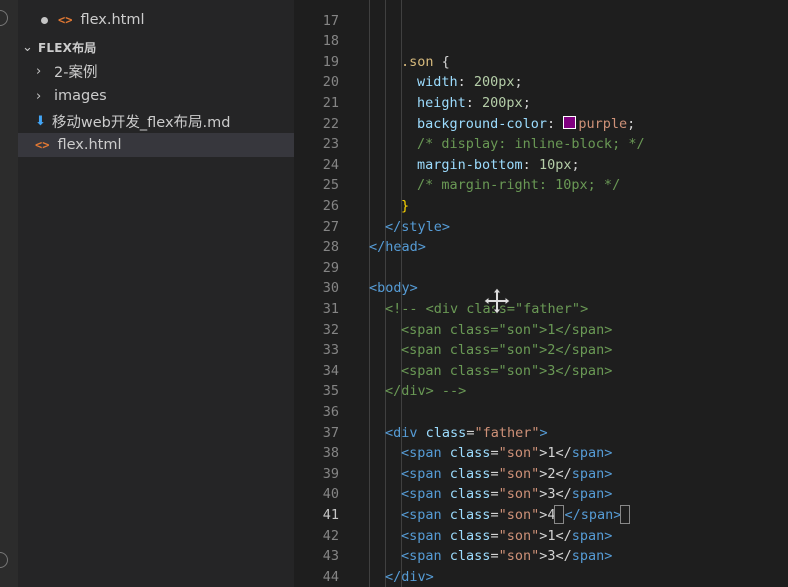 The image size is (788, 587). Describe the element at coordinates (541, 185) in the screenshot. I see `code-line: 25 /* margin-right: 10px; */` at that location.